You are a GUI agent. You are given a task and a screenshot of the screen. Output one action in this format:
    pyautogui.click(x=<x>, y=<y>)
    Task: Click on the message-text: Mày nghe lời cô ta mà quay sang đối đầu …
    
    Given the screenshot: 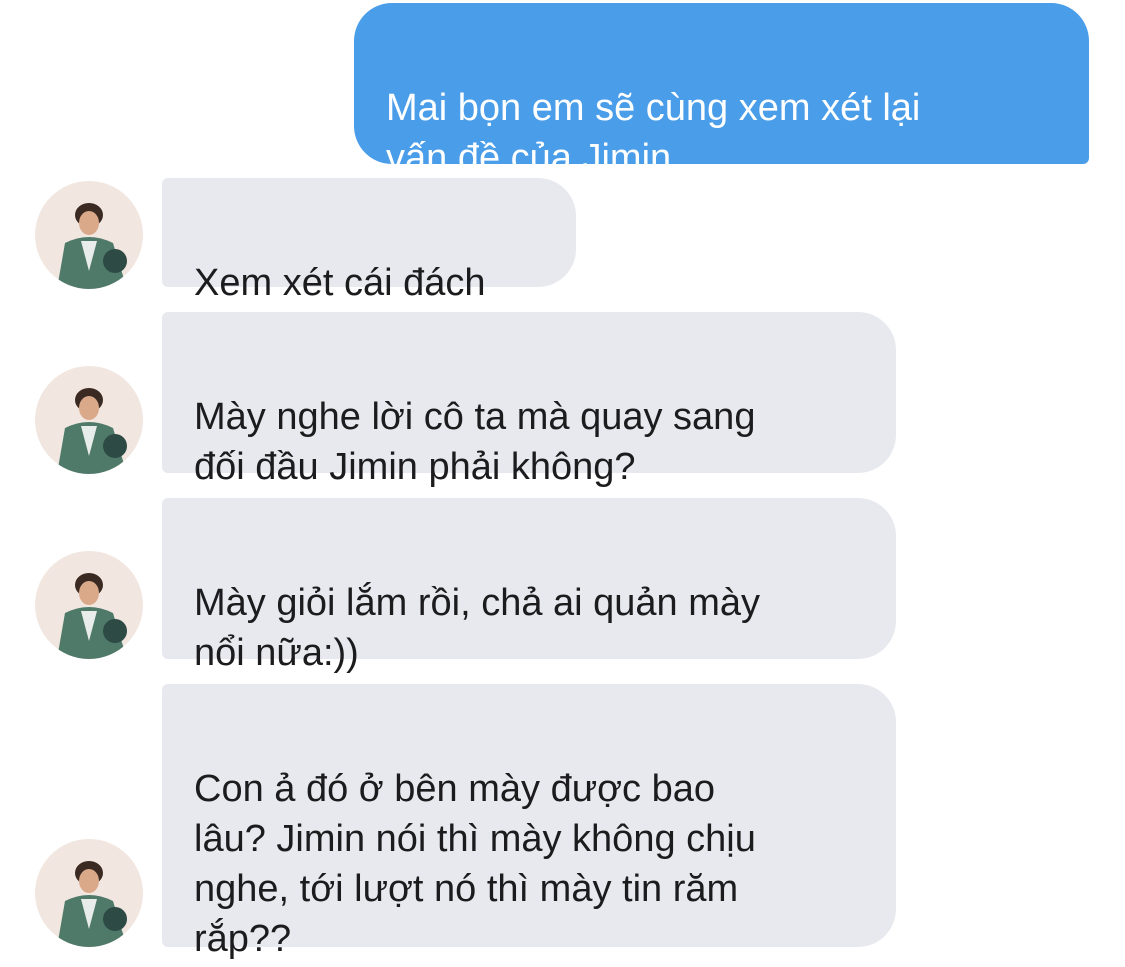 What is the action you would take?
    pyautogui.click(x=475, y=442)
    